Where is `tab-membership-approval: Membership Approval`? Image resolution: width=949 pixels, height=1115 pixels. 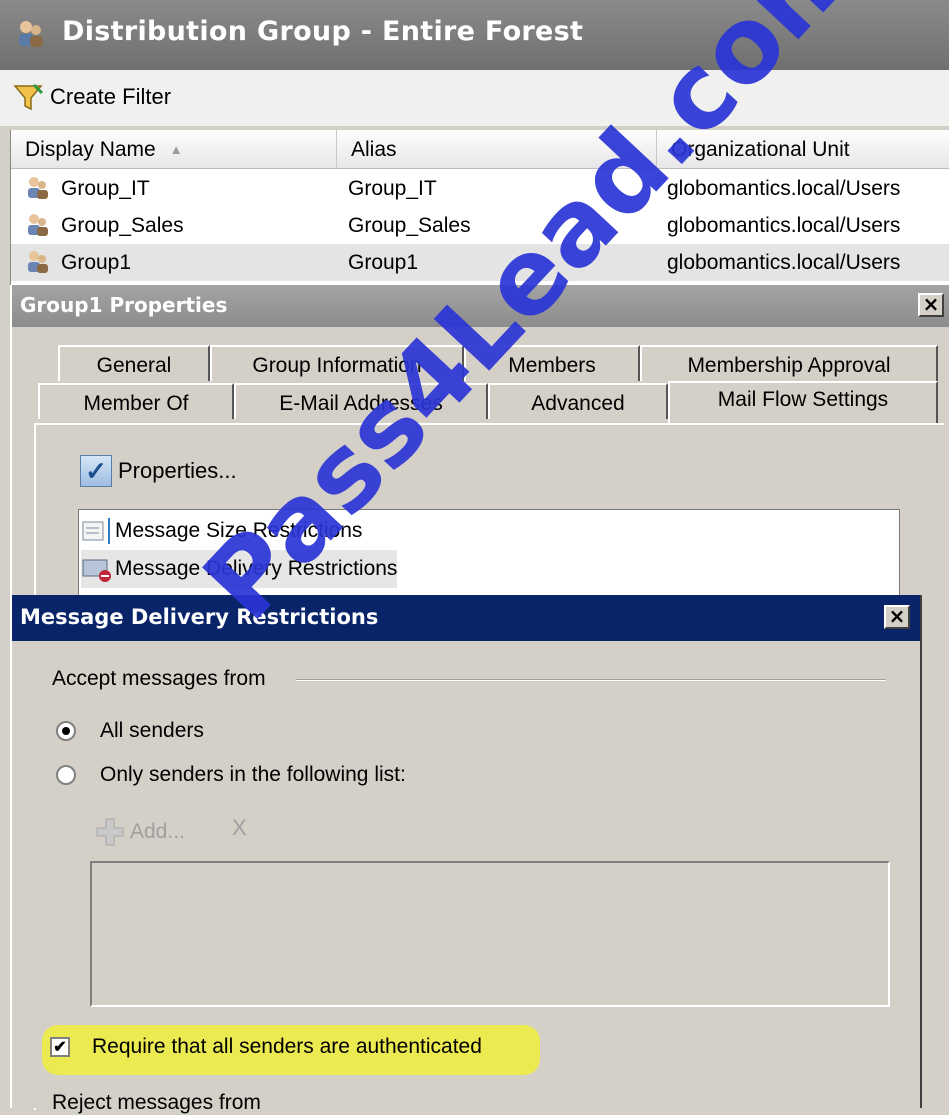 tab-membership-approval: Membership Approval is located at coordinates (789, 363).